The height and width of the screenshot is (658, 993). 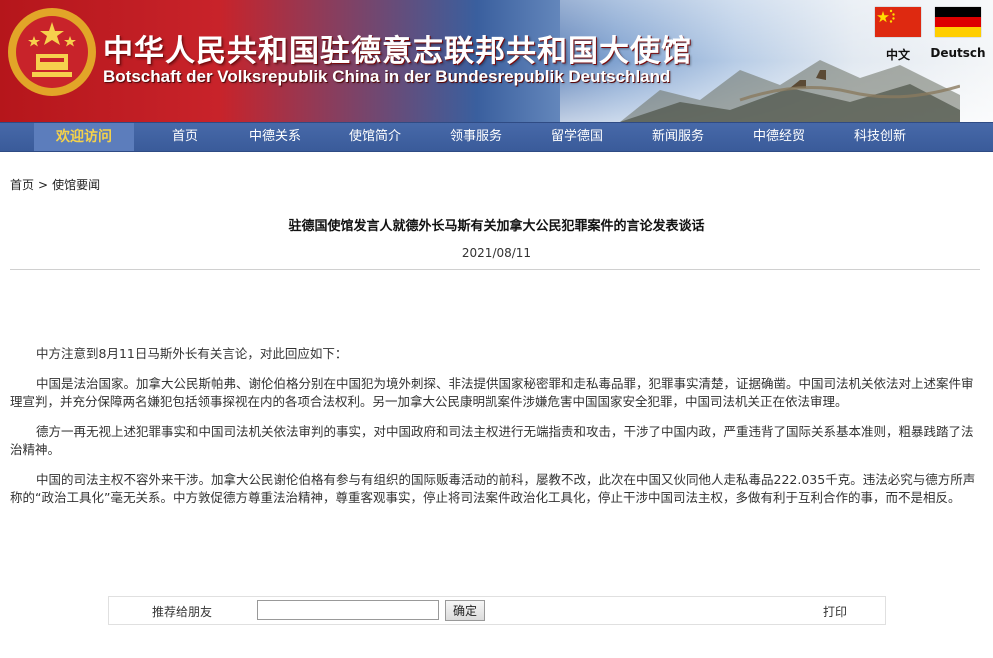 What do you see at coordinates (880, 137) in the screenshot?
I see `nav-item-science-innovation: 科技创新` at bounding box center [880, 137].